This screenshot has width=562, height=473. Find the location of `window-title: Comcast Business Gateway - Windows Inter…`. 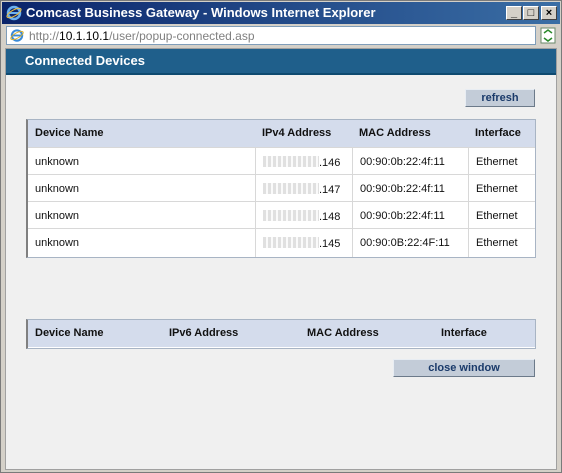

window-title: Comcast Business Gateway - Windows Inter… is located at coordinates (201, 12).